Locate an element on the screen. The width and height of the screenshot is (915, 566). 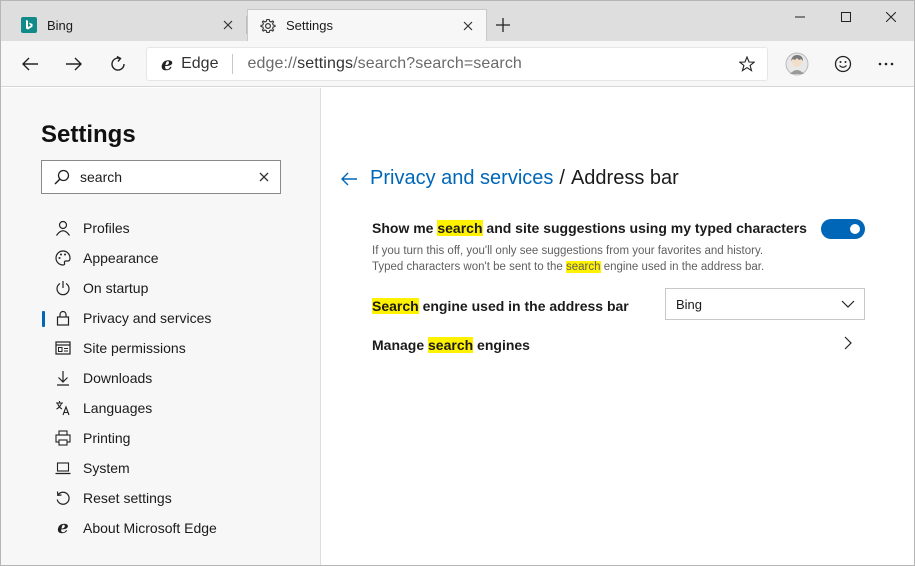
lock-icon is located at coordinates (63, 318).